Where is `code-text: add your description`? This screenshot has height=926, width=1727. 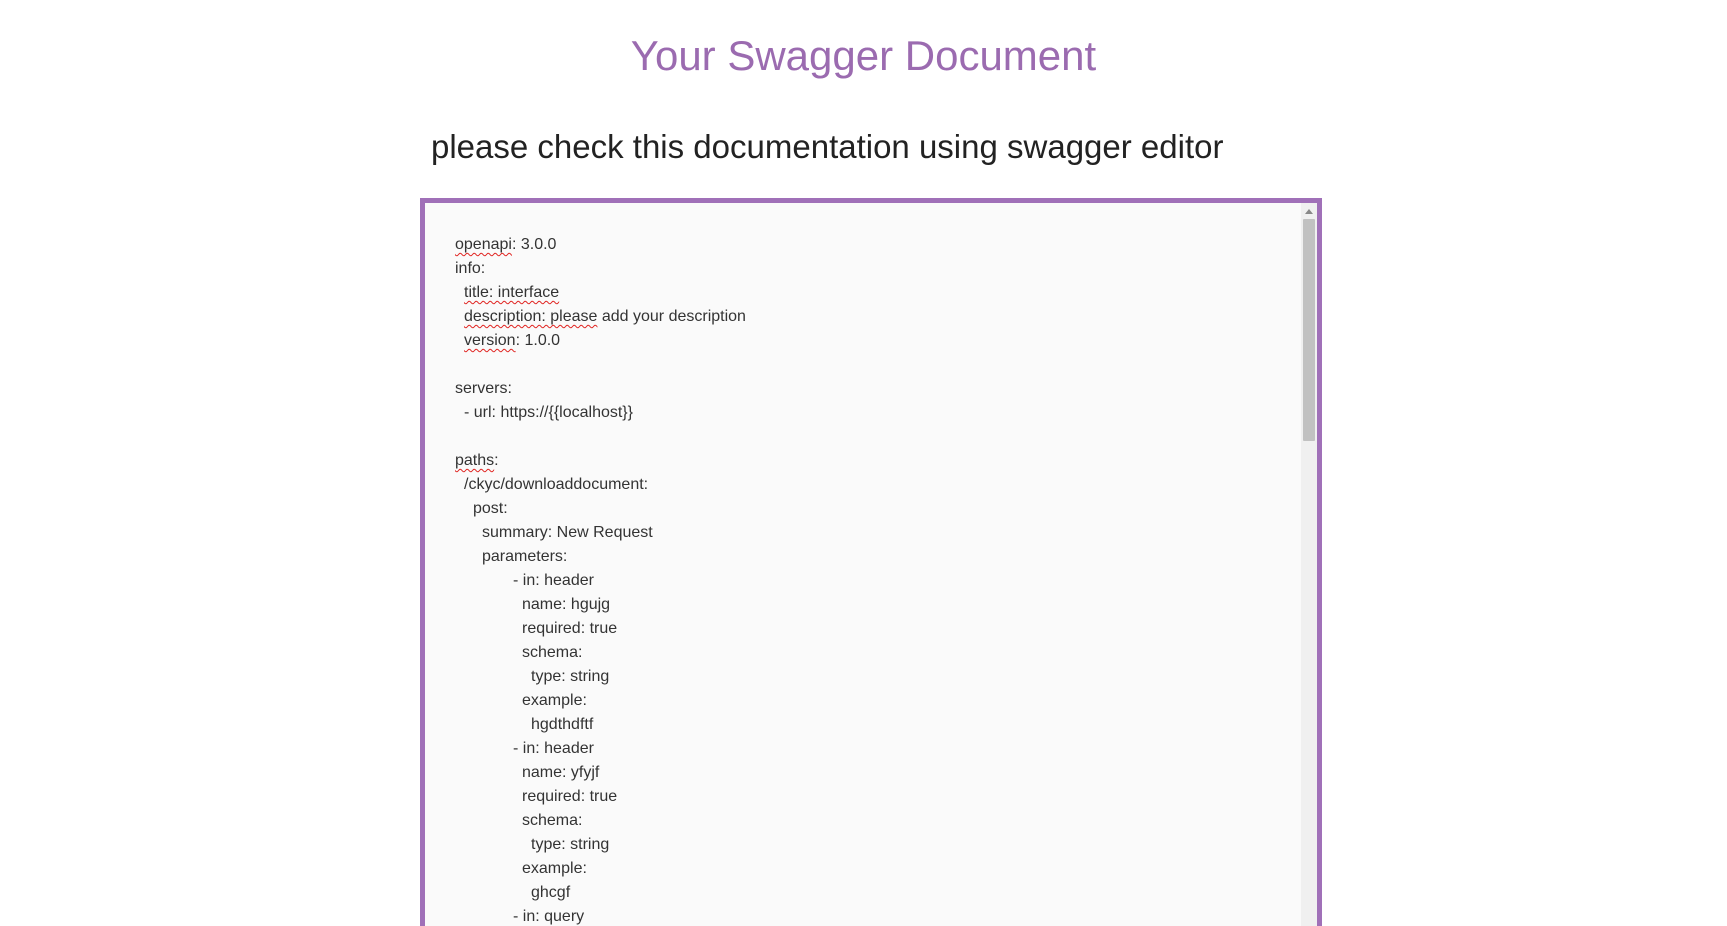
code-text: add your description is located at coordinates (671, 316).